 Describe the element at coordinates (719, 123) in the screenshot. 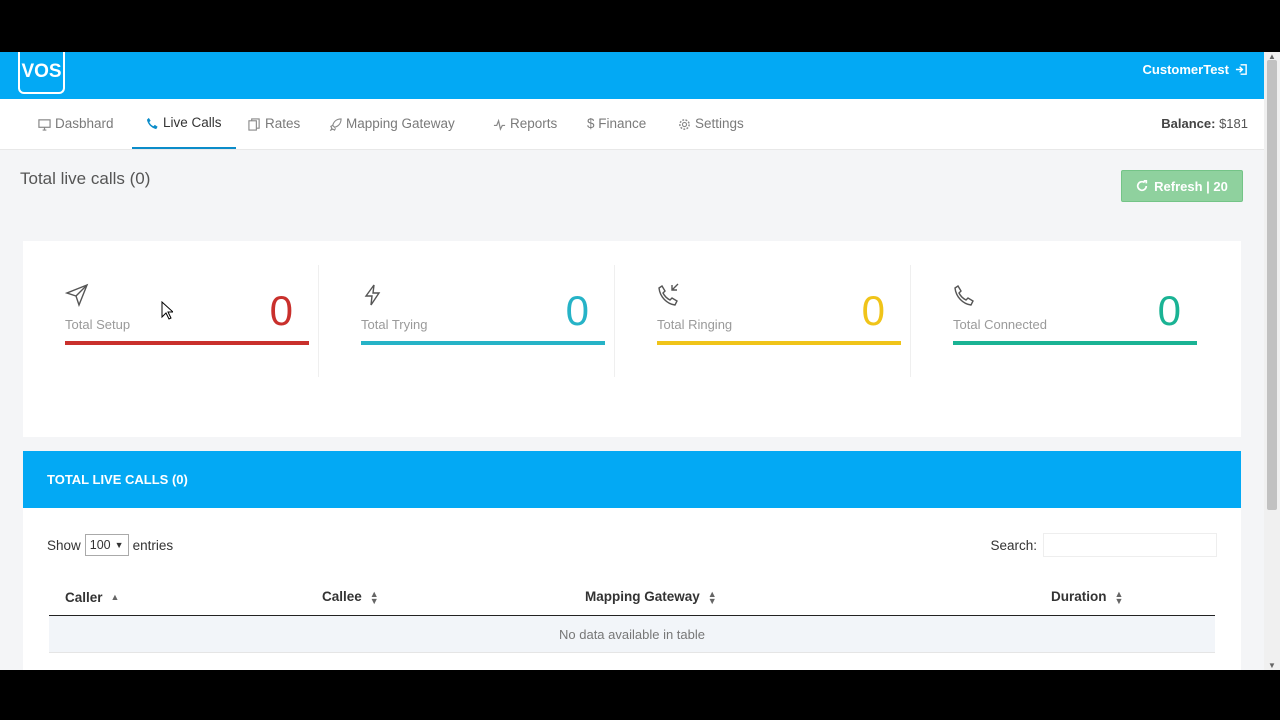

I see `nav-label: Settings` at that location.